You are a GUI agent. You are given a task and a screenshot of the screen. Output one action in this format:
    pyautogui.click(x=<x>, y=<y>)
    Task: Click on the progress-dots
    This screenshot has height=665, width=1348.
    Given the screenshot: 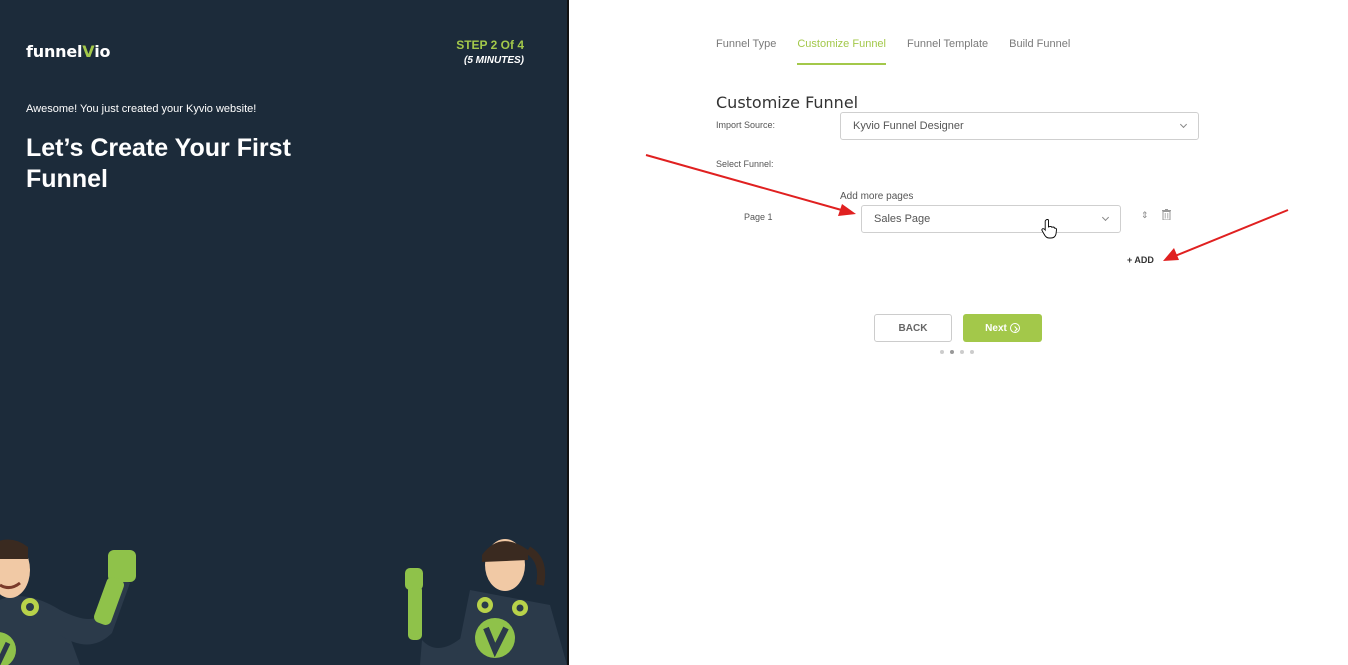 What is the action you would take?
    pyautogui.click(x=957, y=352)
    